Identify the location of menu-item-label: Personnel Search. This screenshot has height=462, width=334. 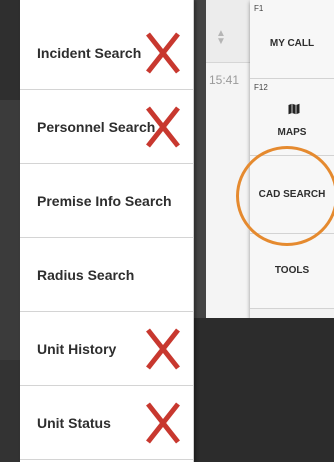
(96, 126).